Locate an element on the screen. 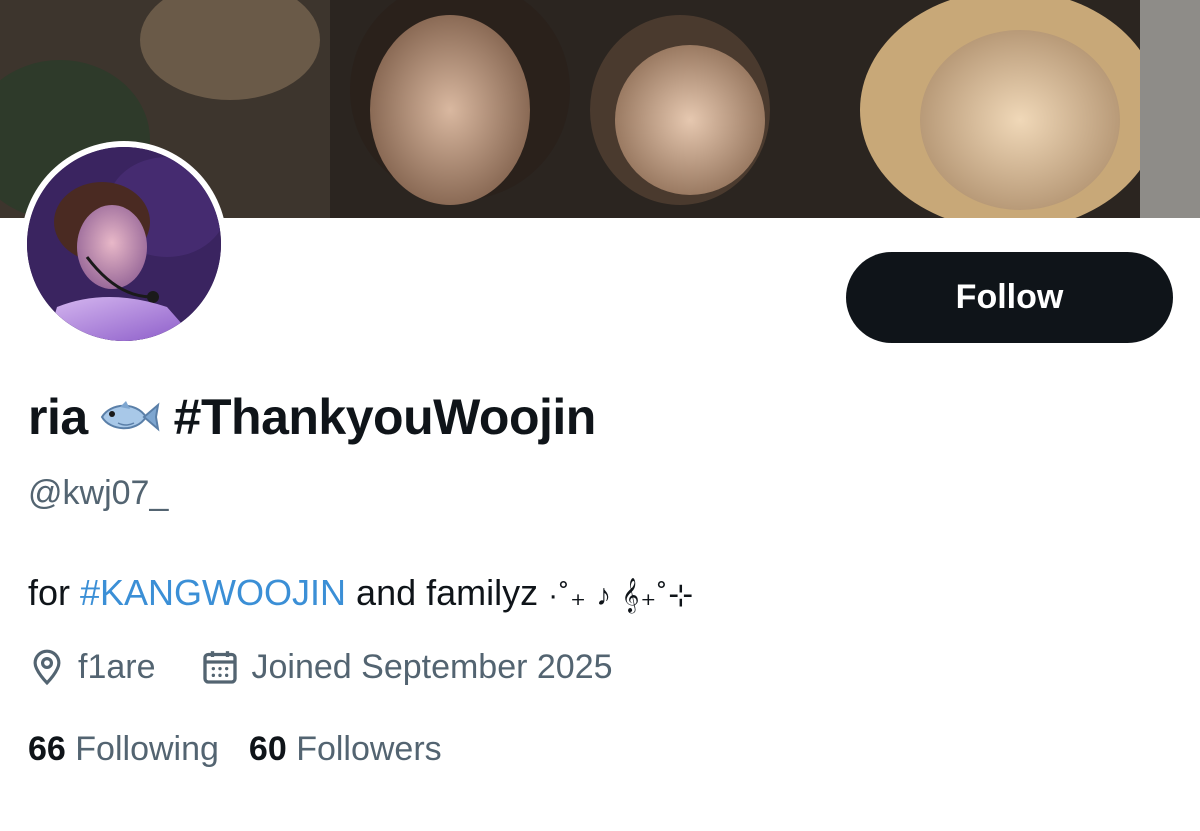  fish-icon is located at coordinates (130, 416).